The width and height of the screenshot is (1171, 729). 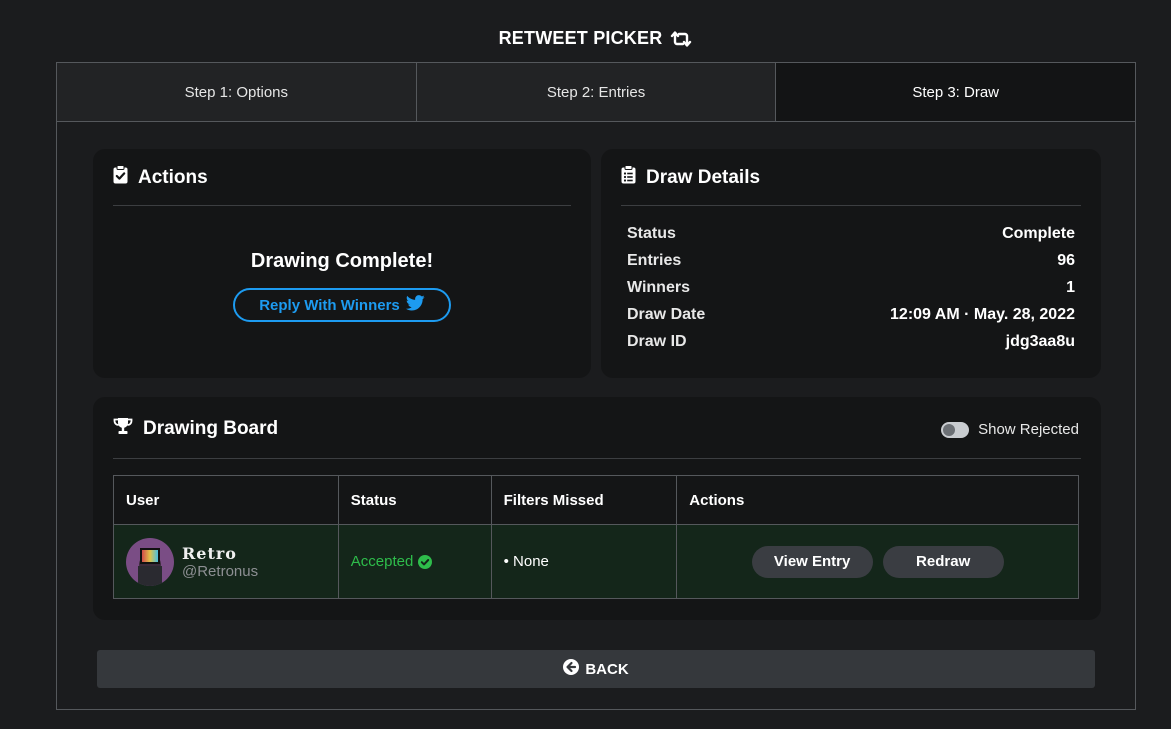 What do you see at coordinates (628, 177) in the screenshot?
I see `clipboard-list-icon` at bounding box center [628, 177].